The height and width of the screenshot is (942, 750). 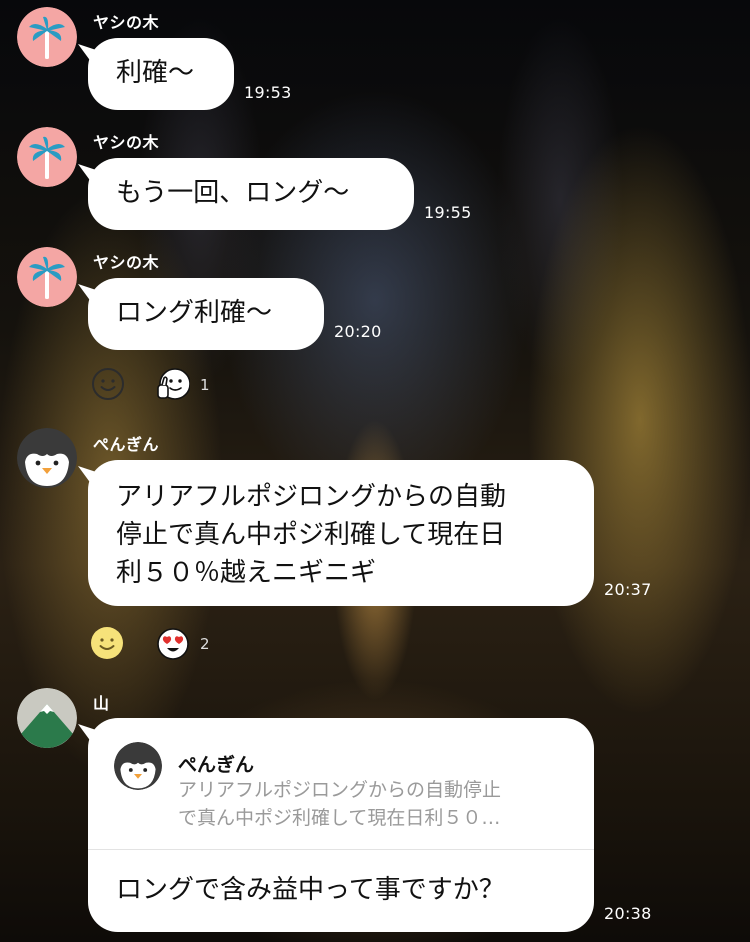 I want to click on sender-name: ぺんぎん, so click(x=126, y=444).